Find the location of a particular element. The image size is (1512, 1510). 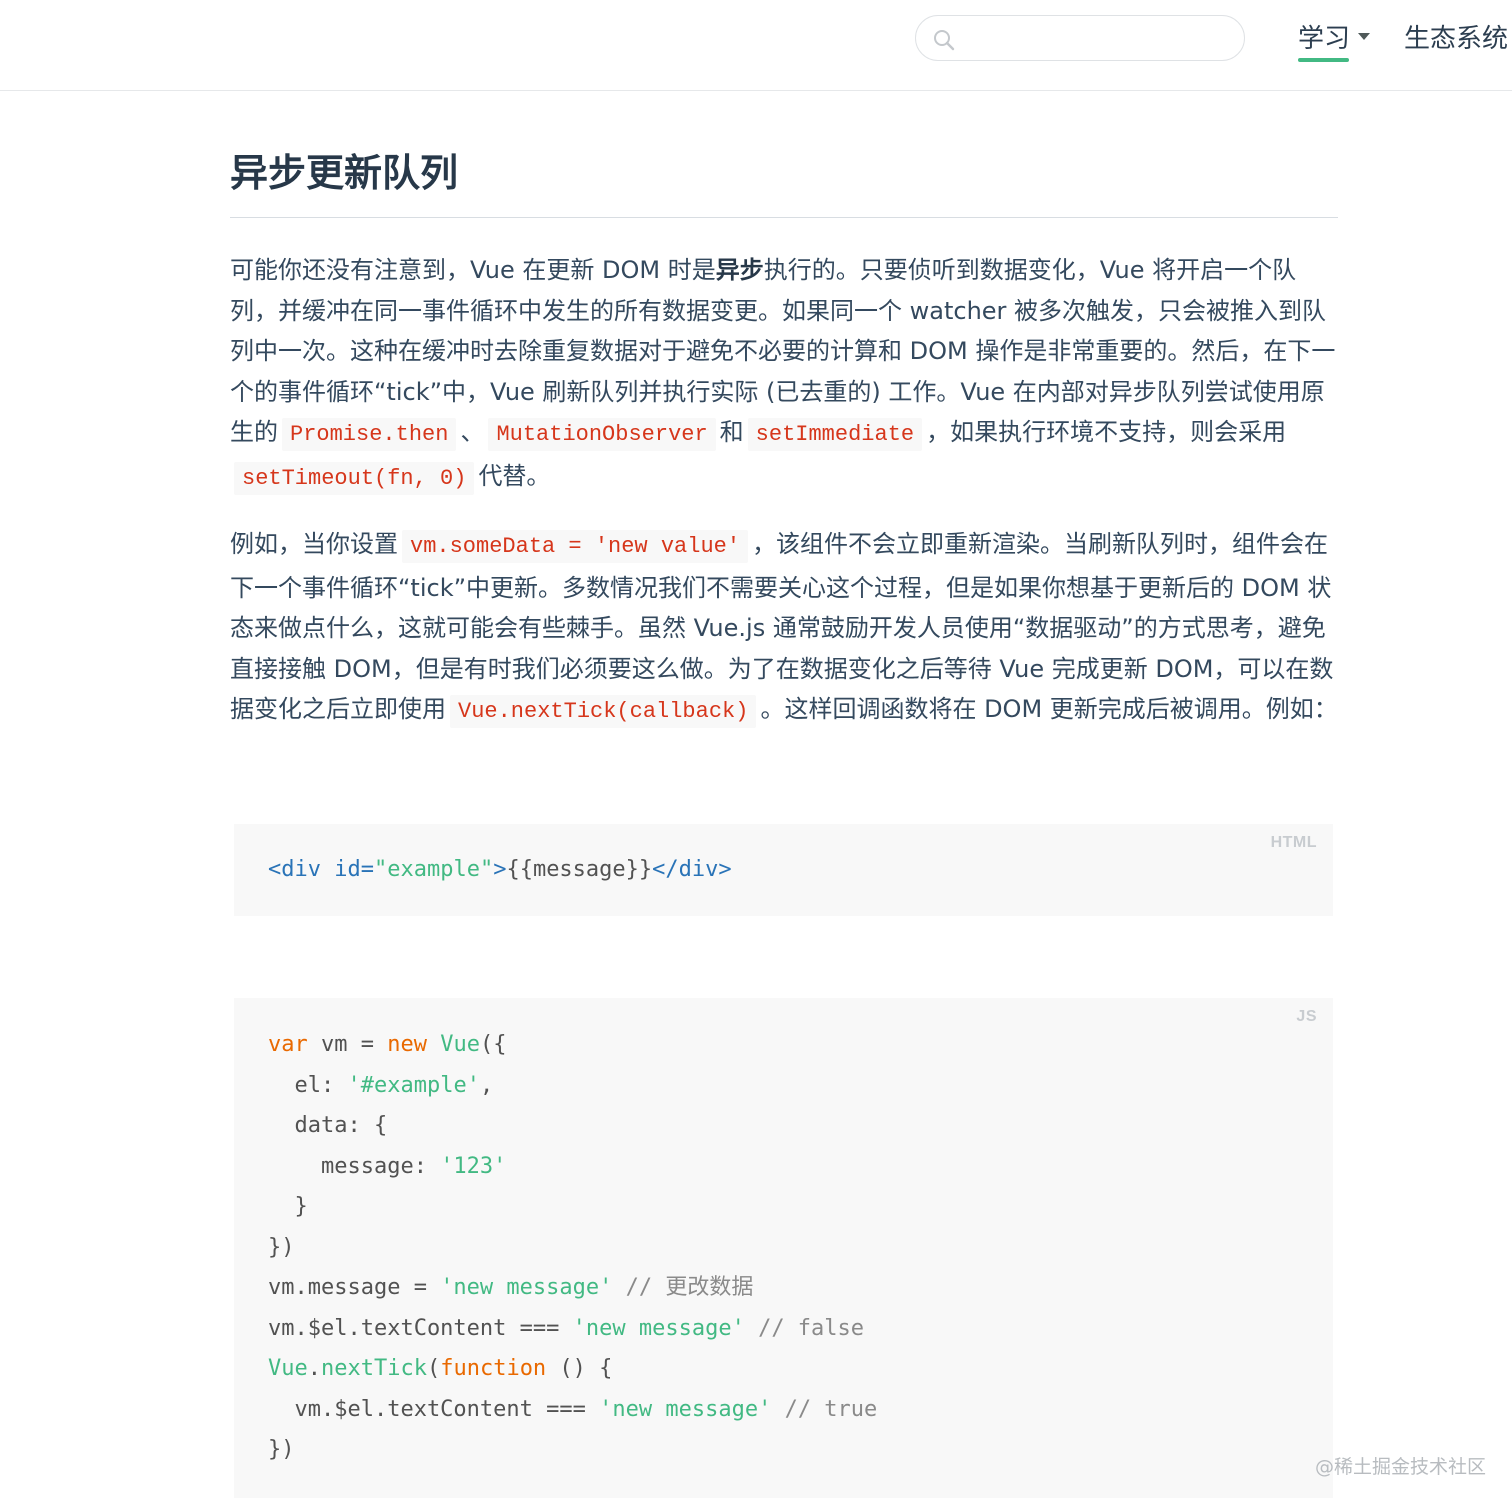

text: 可能你还没有注意到，Vue 在更新 DOM 时是 is located at coordinates (473, 270).